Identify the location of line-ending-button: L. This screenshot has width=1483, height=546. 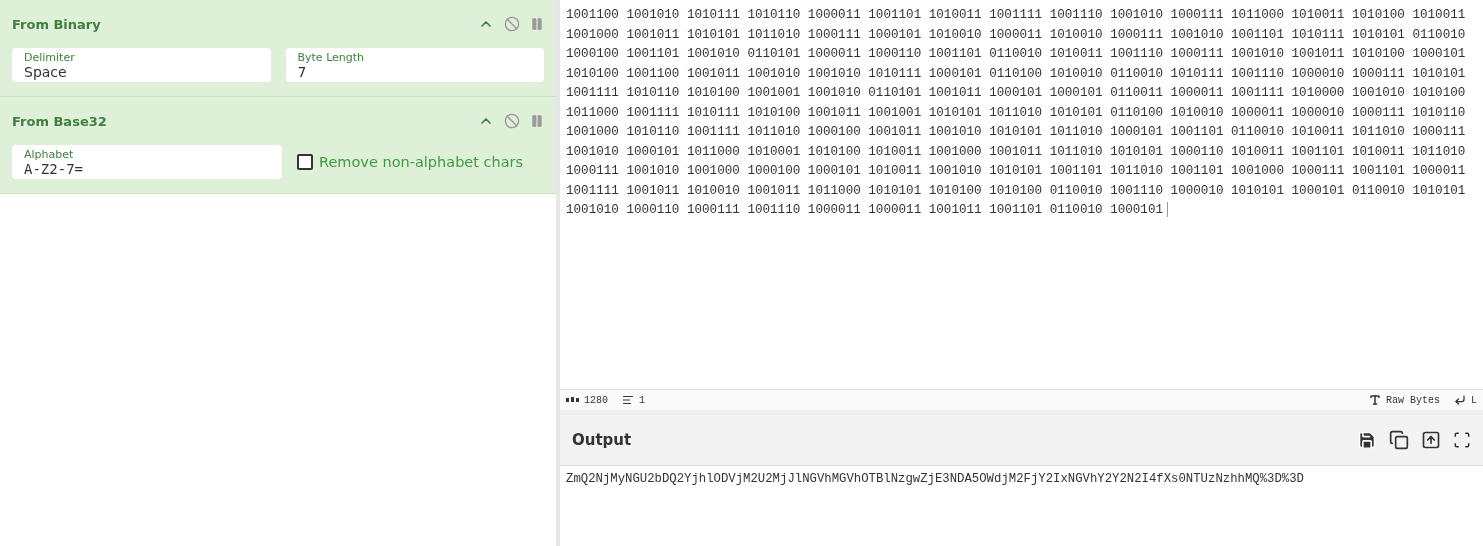
(1465, 400).